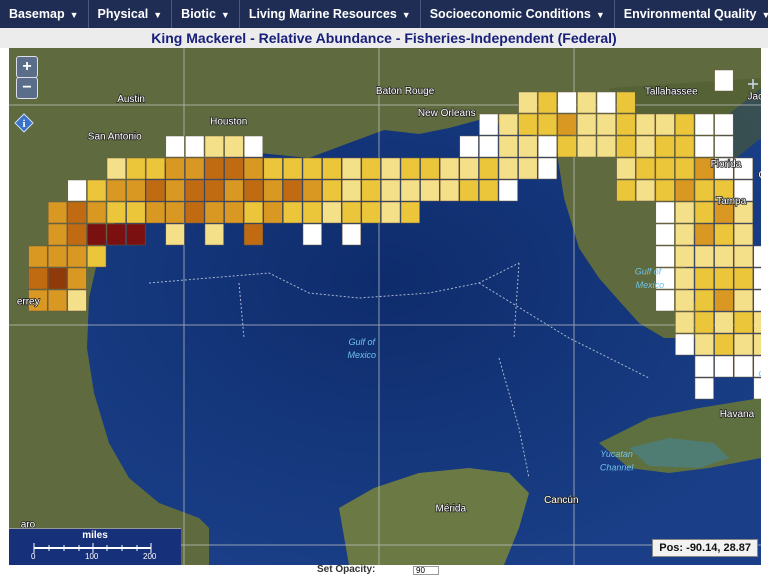 Image resolution: width=768 pixels, height=575 pixels. I want to click on menu-environmental-quality: Environmental Quality ▼, so click(691, 14).